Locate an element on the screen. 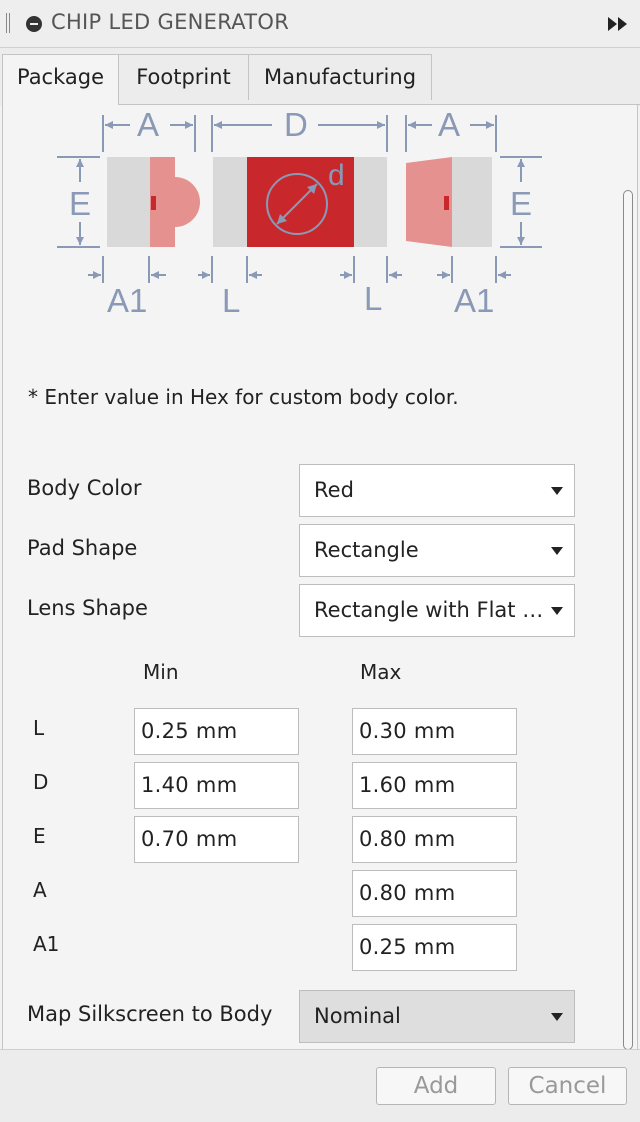 This screenshot has width=640, height=1122. tab-footprint: Footprint is located at coordinates (183, 77).